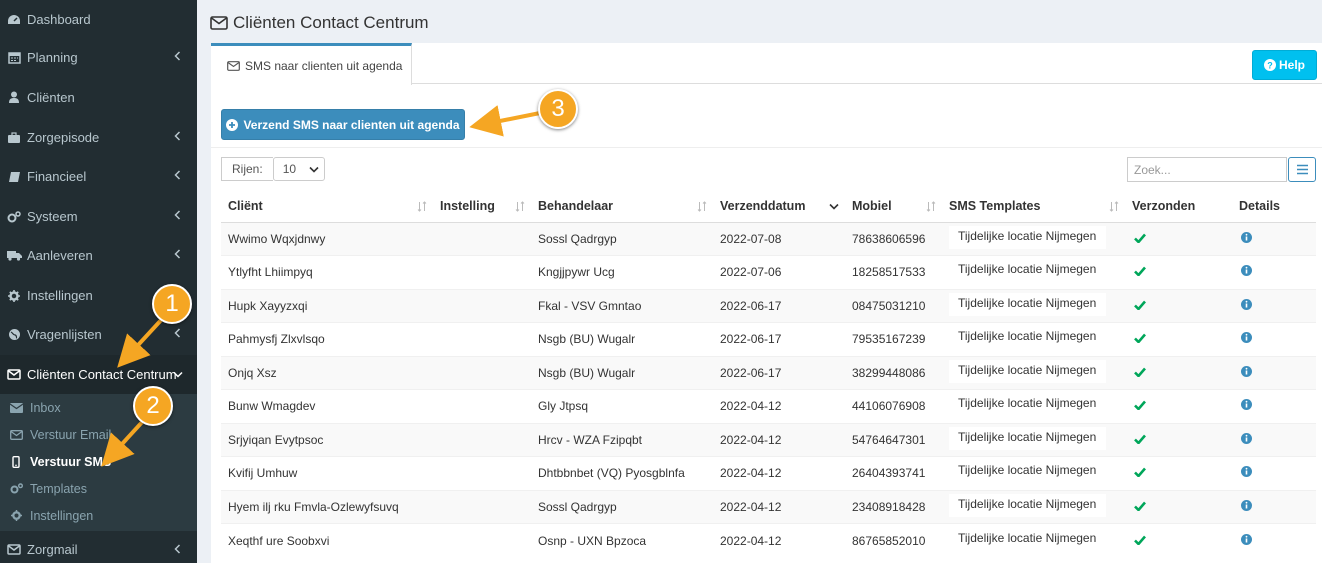 The height and width of the screenshot is (563, 1322). Describe the element at coordinates (834, 206) in the screenshot. I see `sort-desc-icon` at that location.